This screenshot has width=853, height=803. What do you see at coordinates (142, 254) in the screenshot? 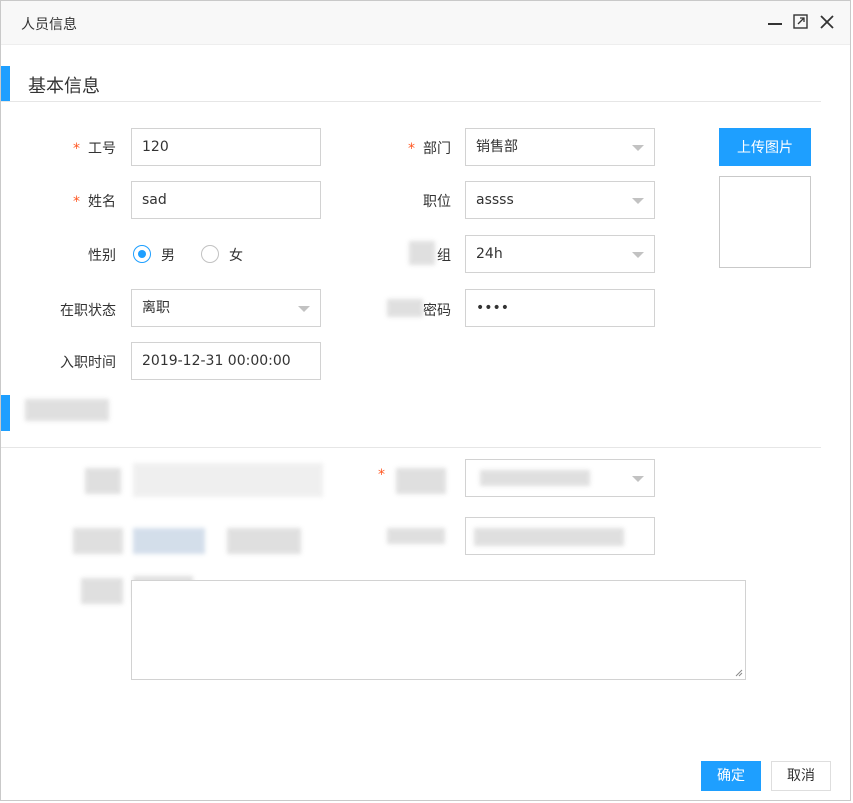
I see `gender-radio-male` at bounding box center [142, 254].